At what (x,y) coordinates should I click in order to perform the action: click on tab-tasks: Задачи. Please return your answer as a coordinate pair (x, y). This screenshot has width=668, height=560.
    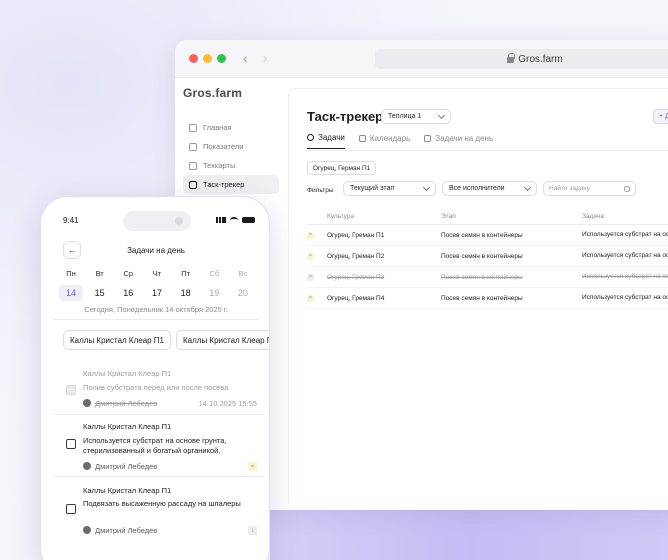
    Looking at the image, I should click on (326, 141).